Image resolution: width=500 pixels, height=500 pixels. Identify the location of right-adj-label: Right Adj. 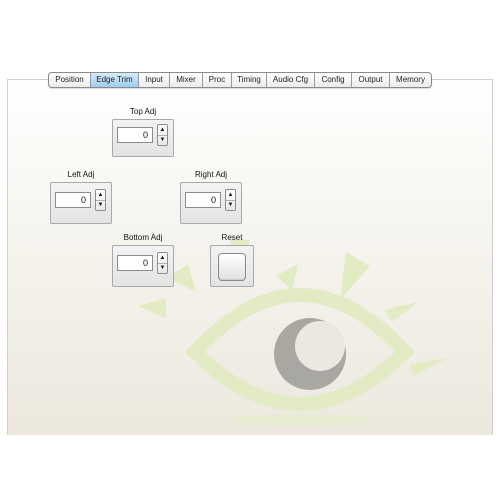
(211, 174).